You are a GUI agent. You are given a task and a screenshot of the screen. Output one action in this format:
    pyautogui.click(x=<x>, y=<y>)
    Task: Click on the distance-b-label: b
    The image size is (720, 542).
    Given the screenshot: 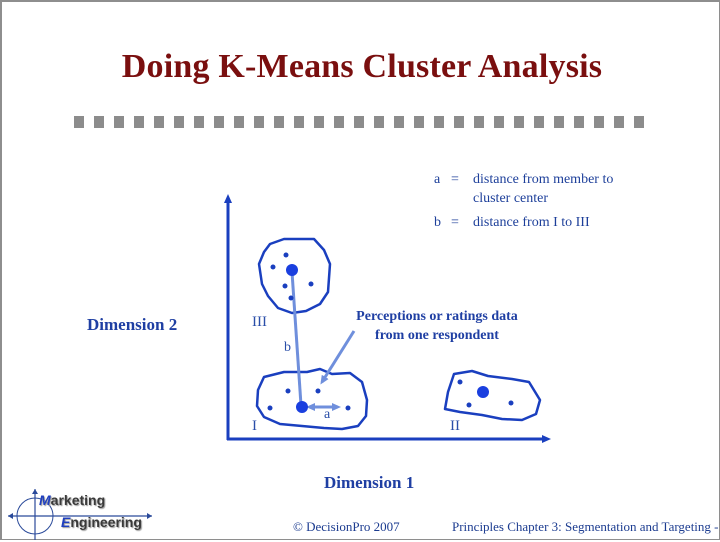 What is the action you would take?
    pyautogui.click(x=287, y=347)
    